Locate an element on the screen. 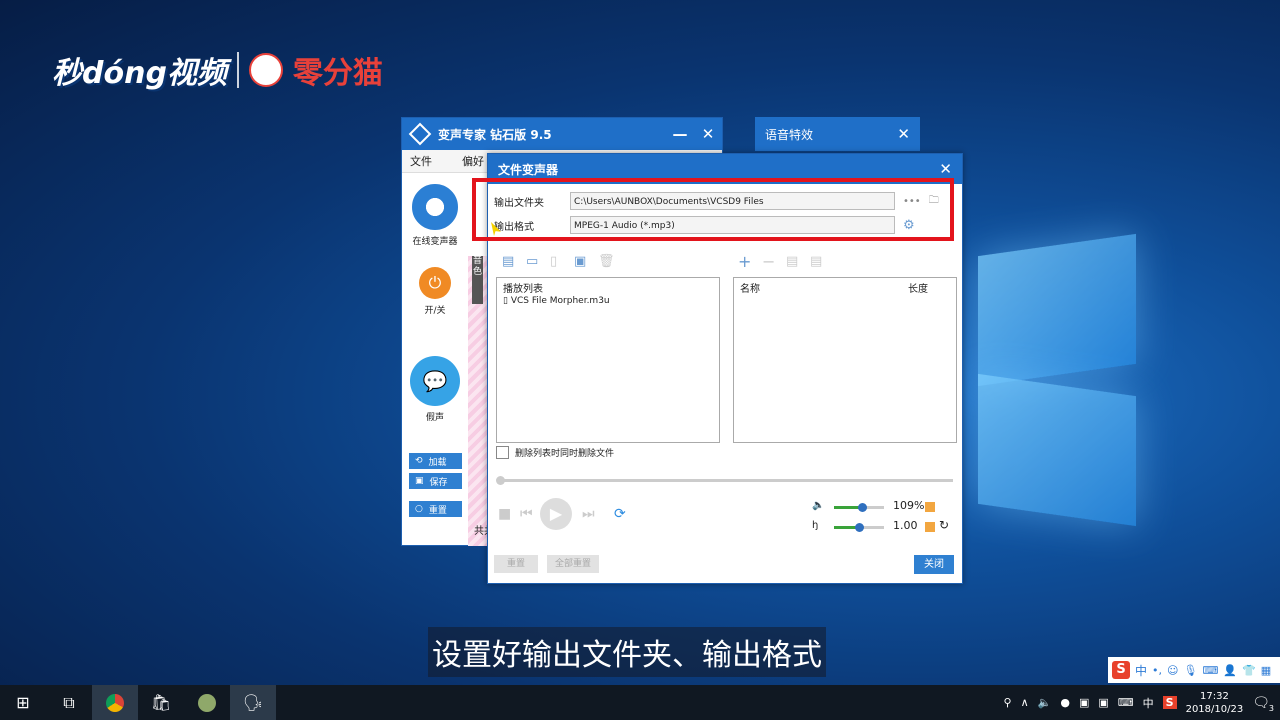 This screenshot has width=1280, height=720. ime-toolbar: S 中 •, ☺ 🎙 ⌨ 👤 👕 ▦ is located at coordinates (1194, 670).